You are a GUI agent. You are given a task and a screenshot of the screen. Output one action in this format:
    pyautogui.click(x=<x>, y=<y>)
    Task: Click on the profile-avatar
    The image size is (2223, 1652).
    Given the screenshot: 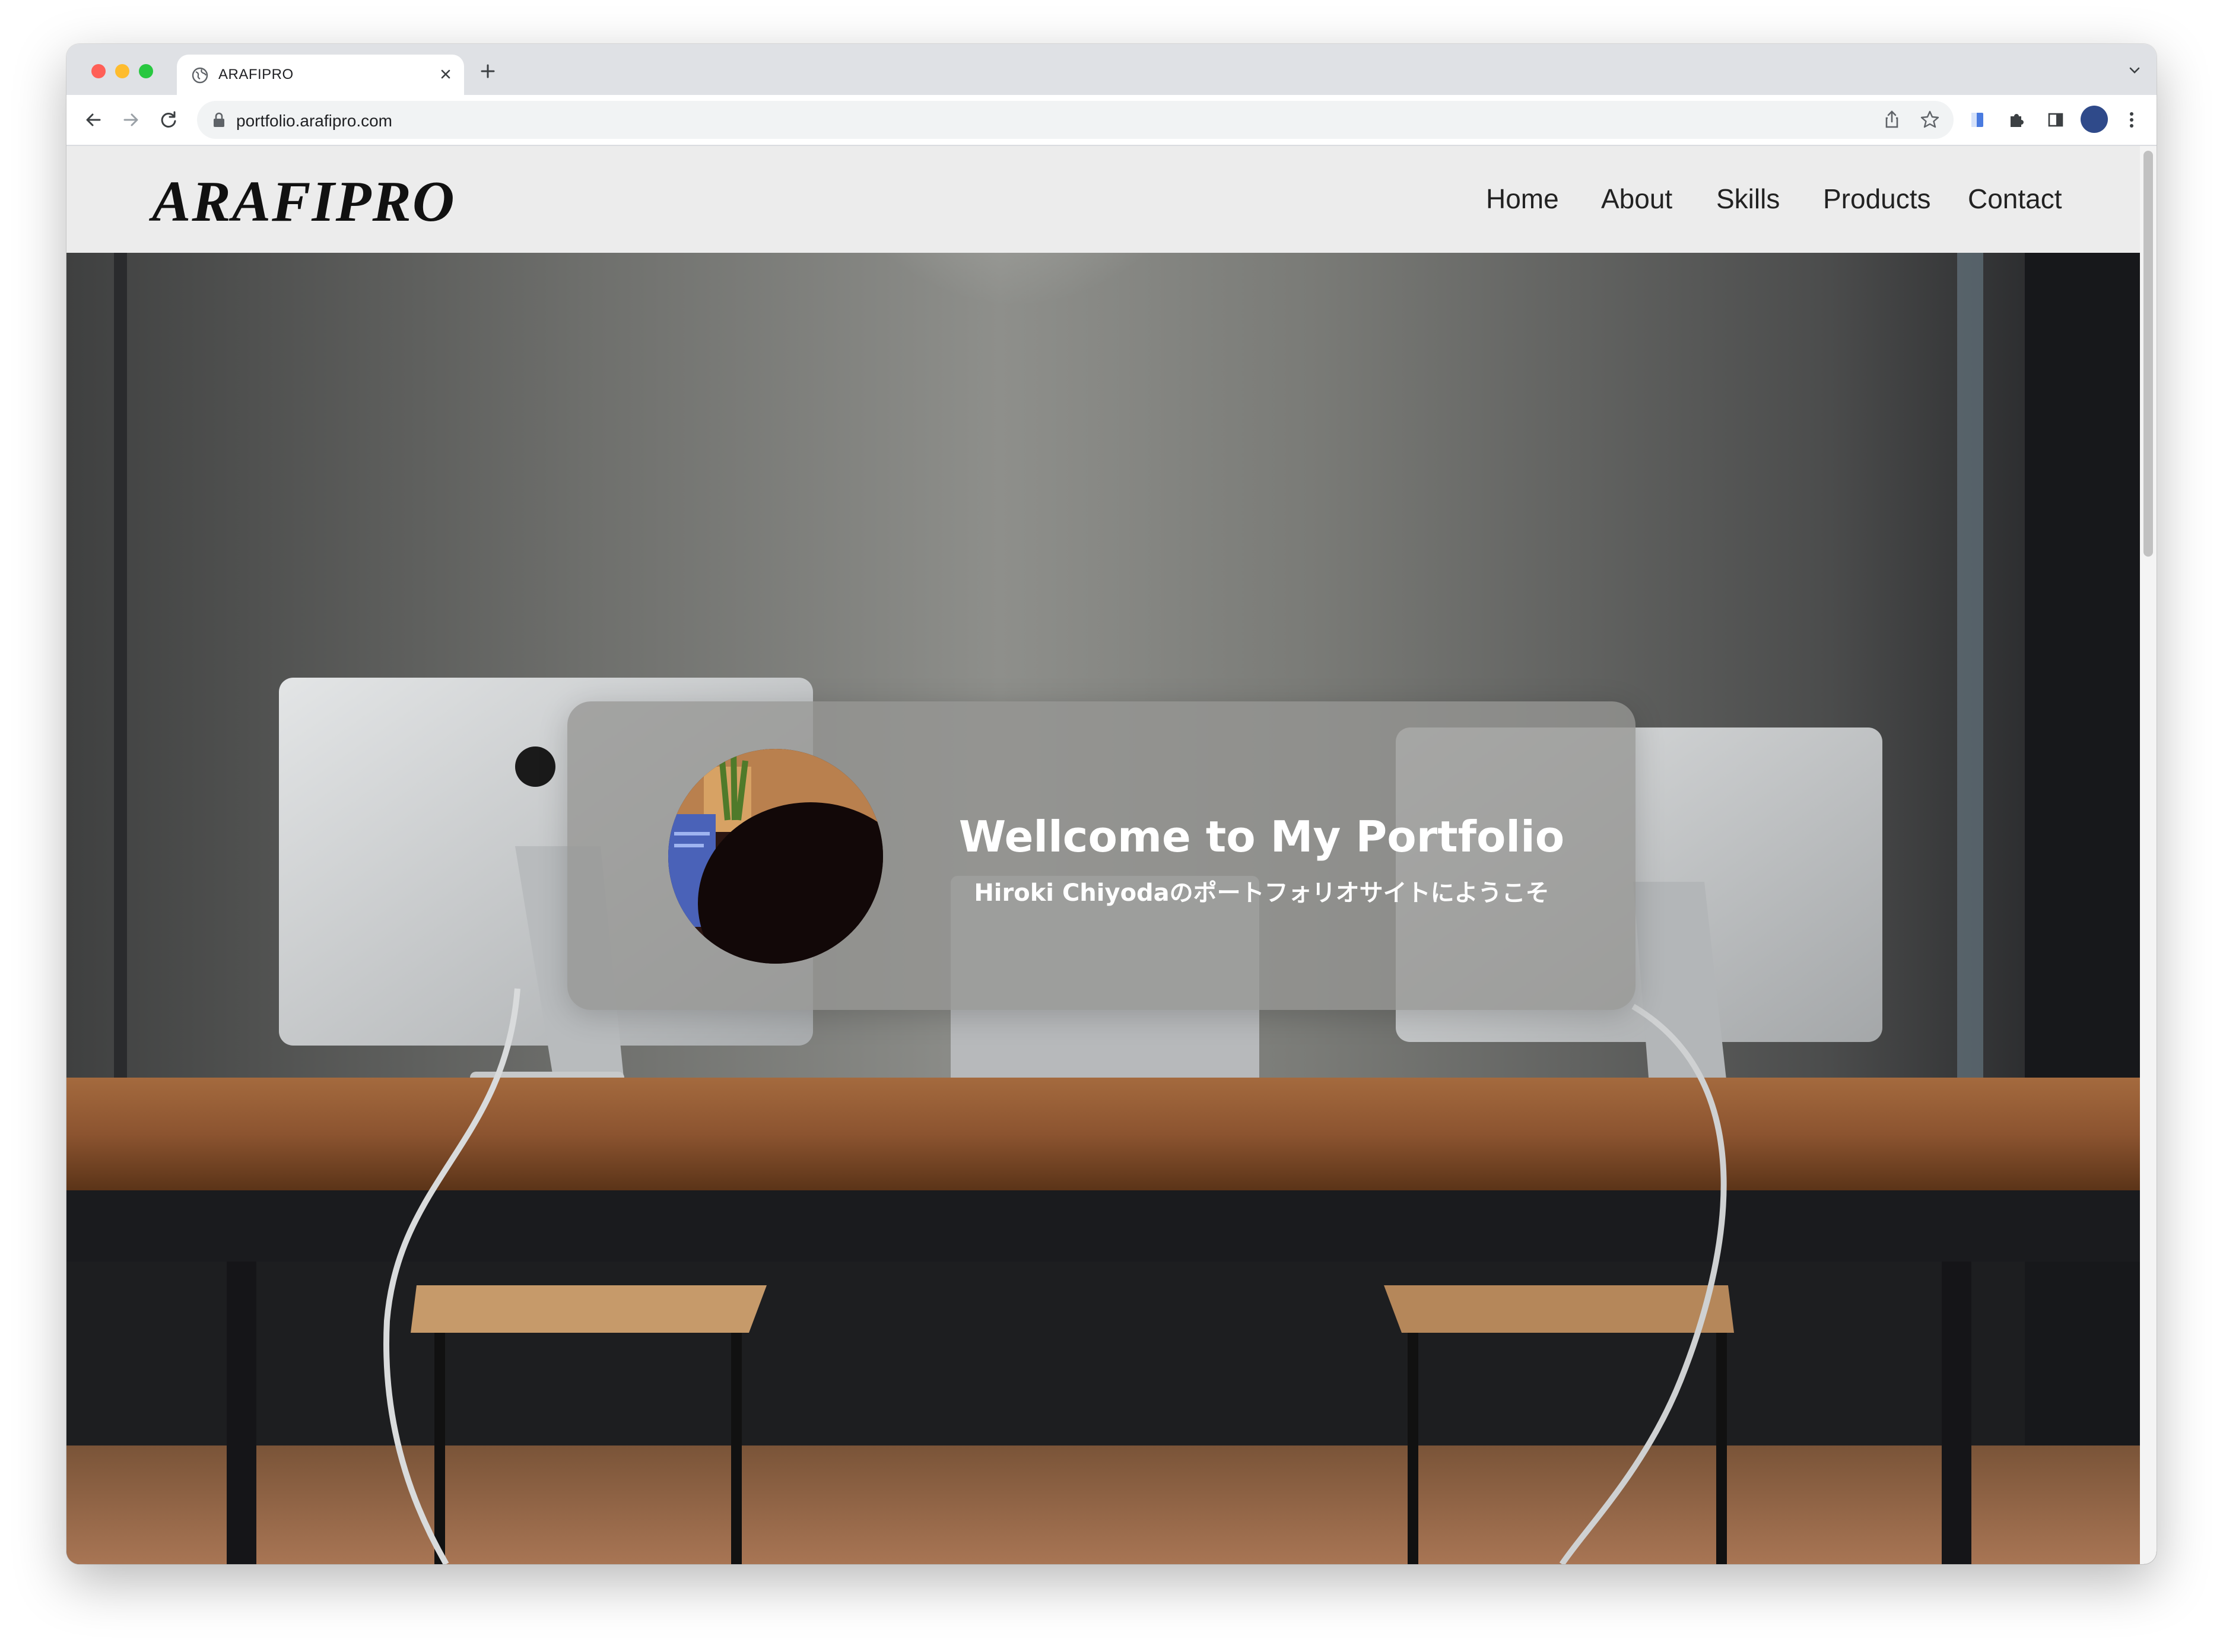 What is the action you would take?
    pyautogui.click(x=2094, y=119)
    